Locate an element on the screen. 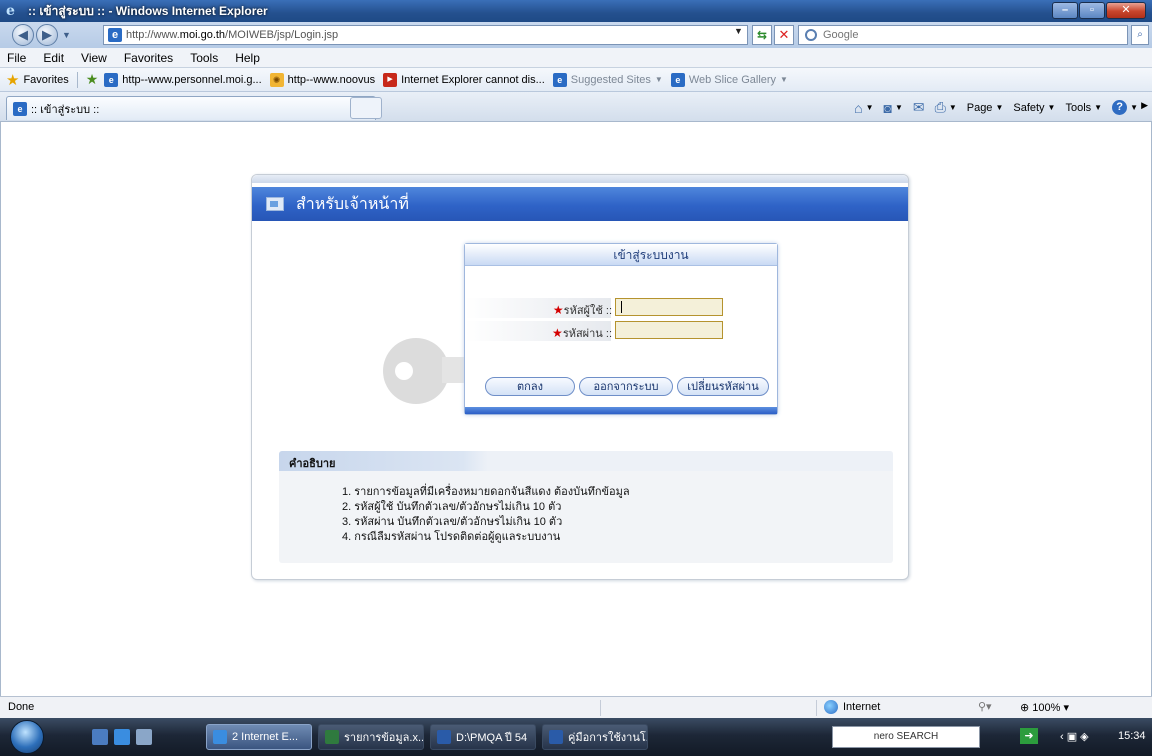 This screenshot has height=756, width=1152. stop-button: ✕ is located at coordinates (784, 35).